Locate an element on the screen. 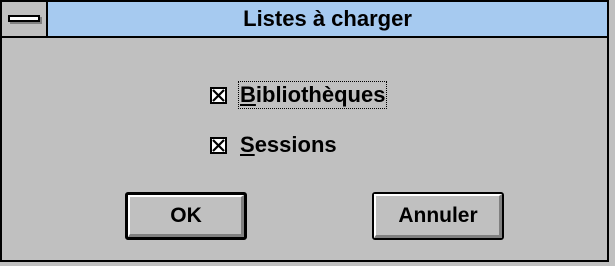  checkbox-label-sessions: Sessions is located at coordinates (288, 145).